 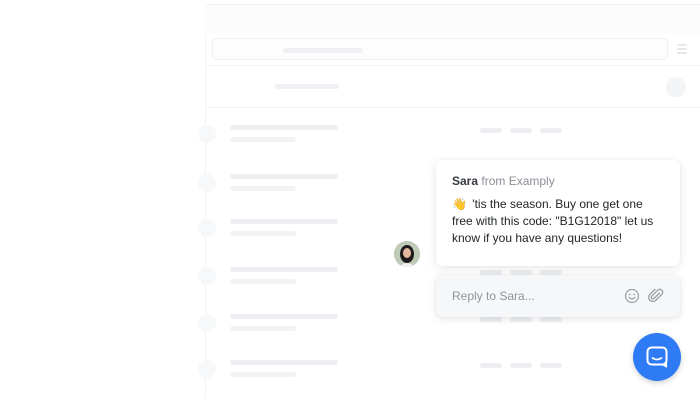 What do you see at coordinates (682, 49) in the screenshot?
I see `menu-icon` at bounding box center [682, 49].